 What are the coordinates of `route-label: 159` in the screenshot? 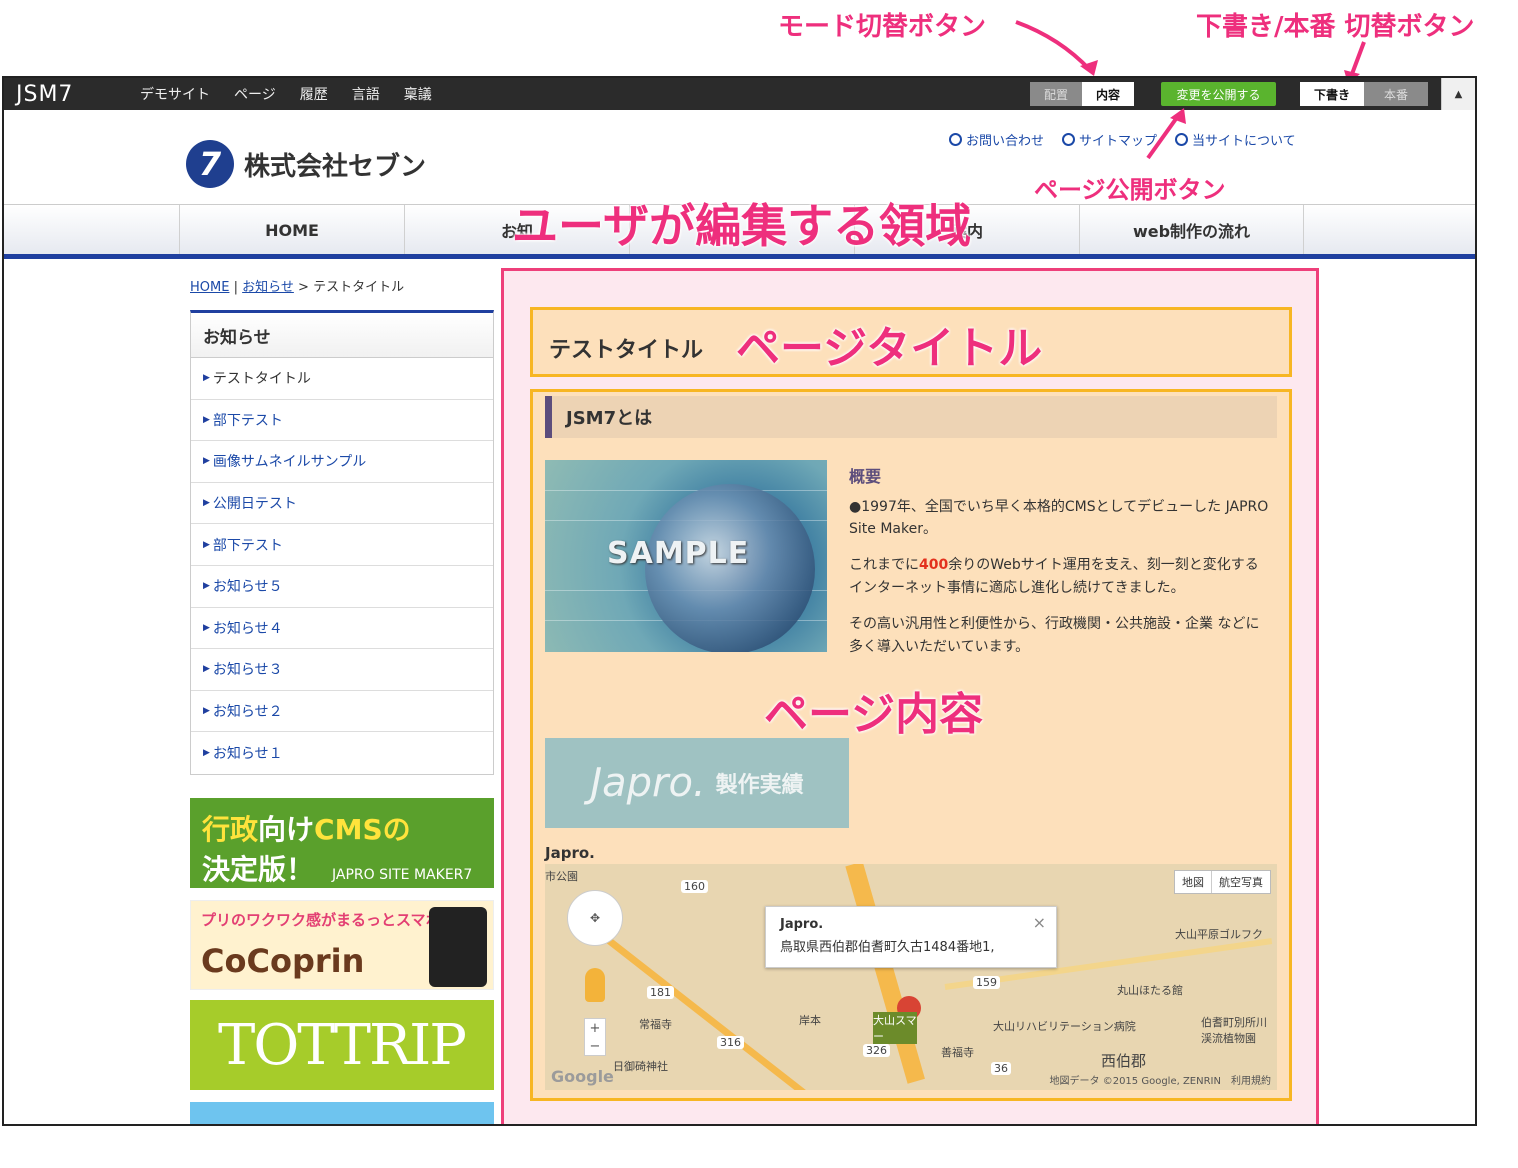 It's located at (986, 982).